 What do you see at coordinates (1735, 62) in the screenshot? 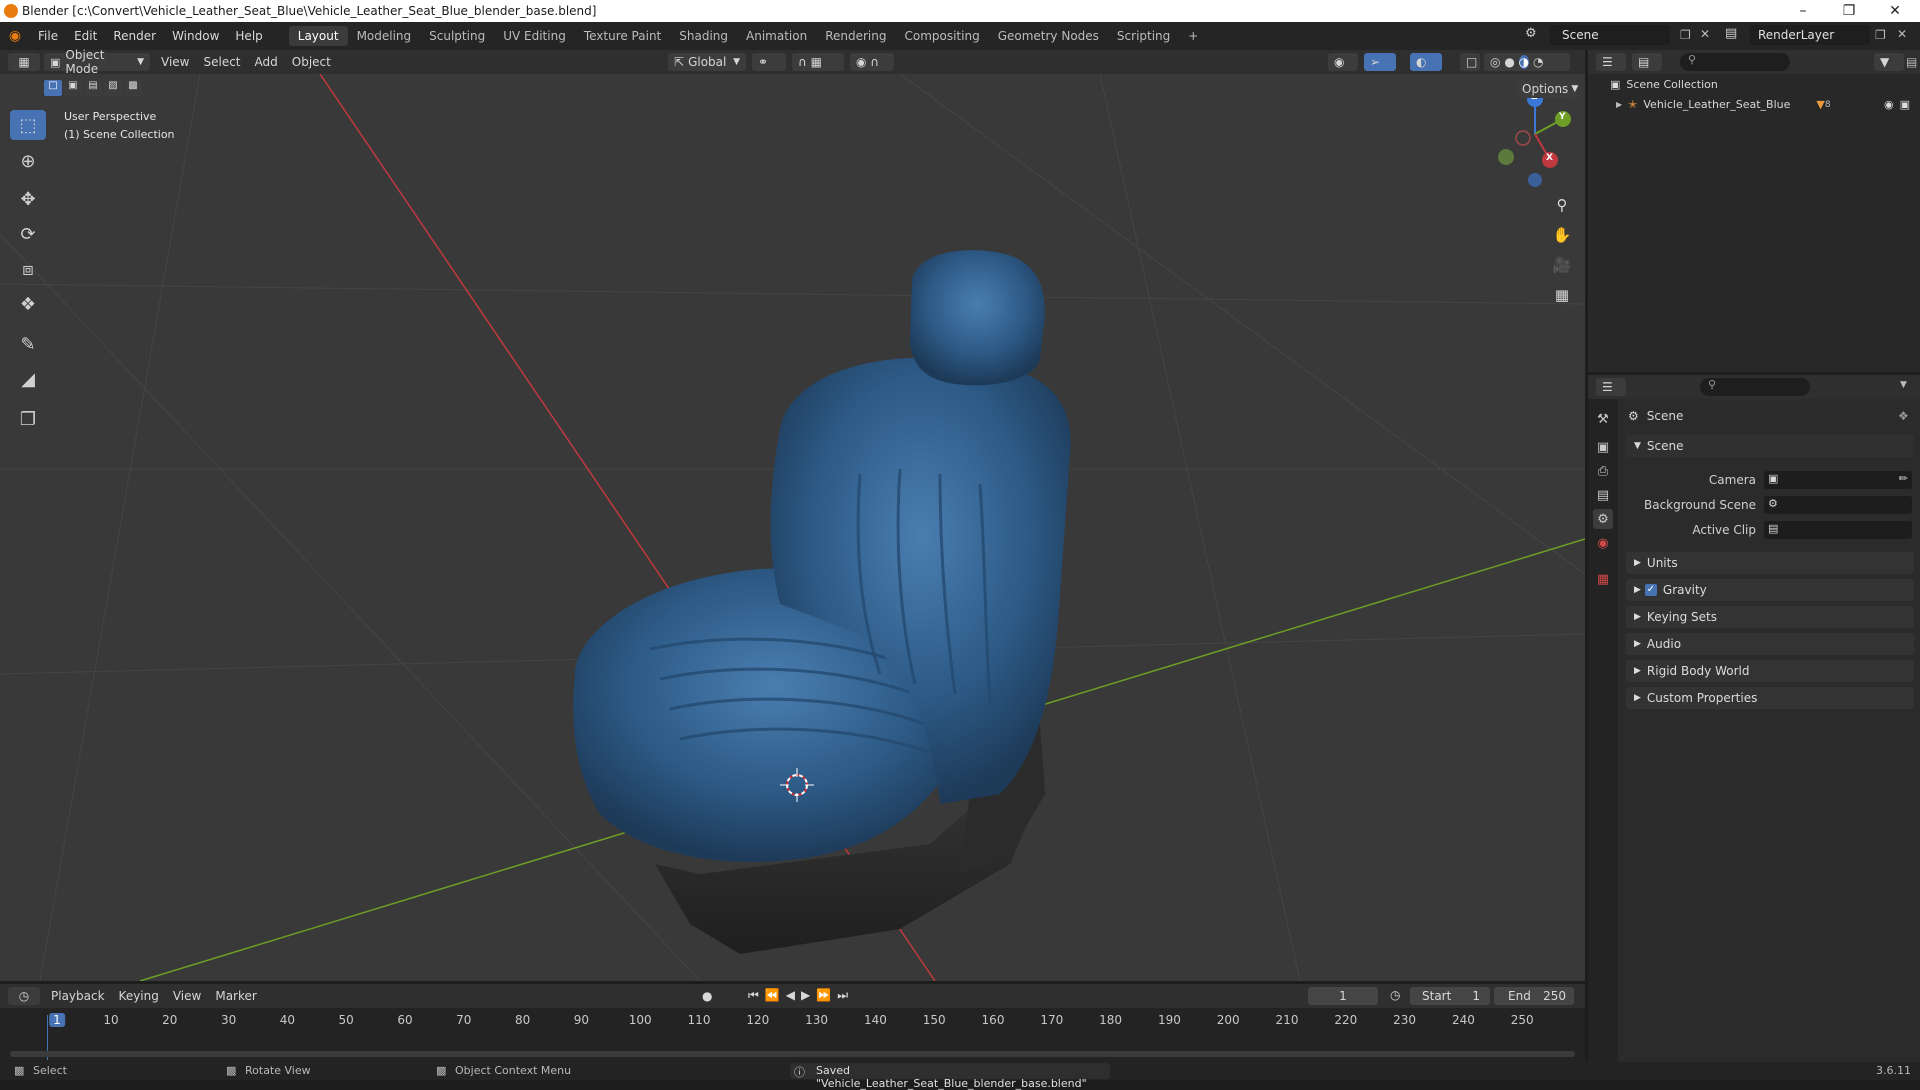
I see `outliner-search-input: ⚲` at bounding box center [1735, 62].